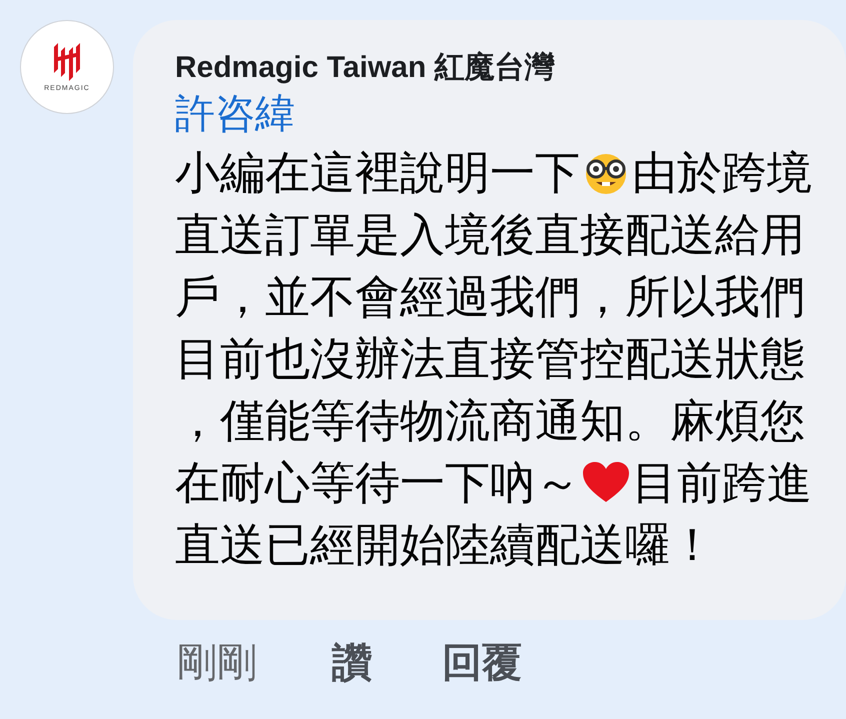  I want to click on comment-text: 由於跨境, so click(722, 173).